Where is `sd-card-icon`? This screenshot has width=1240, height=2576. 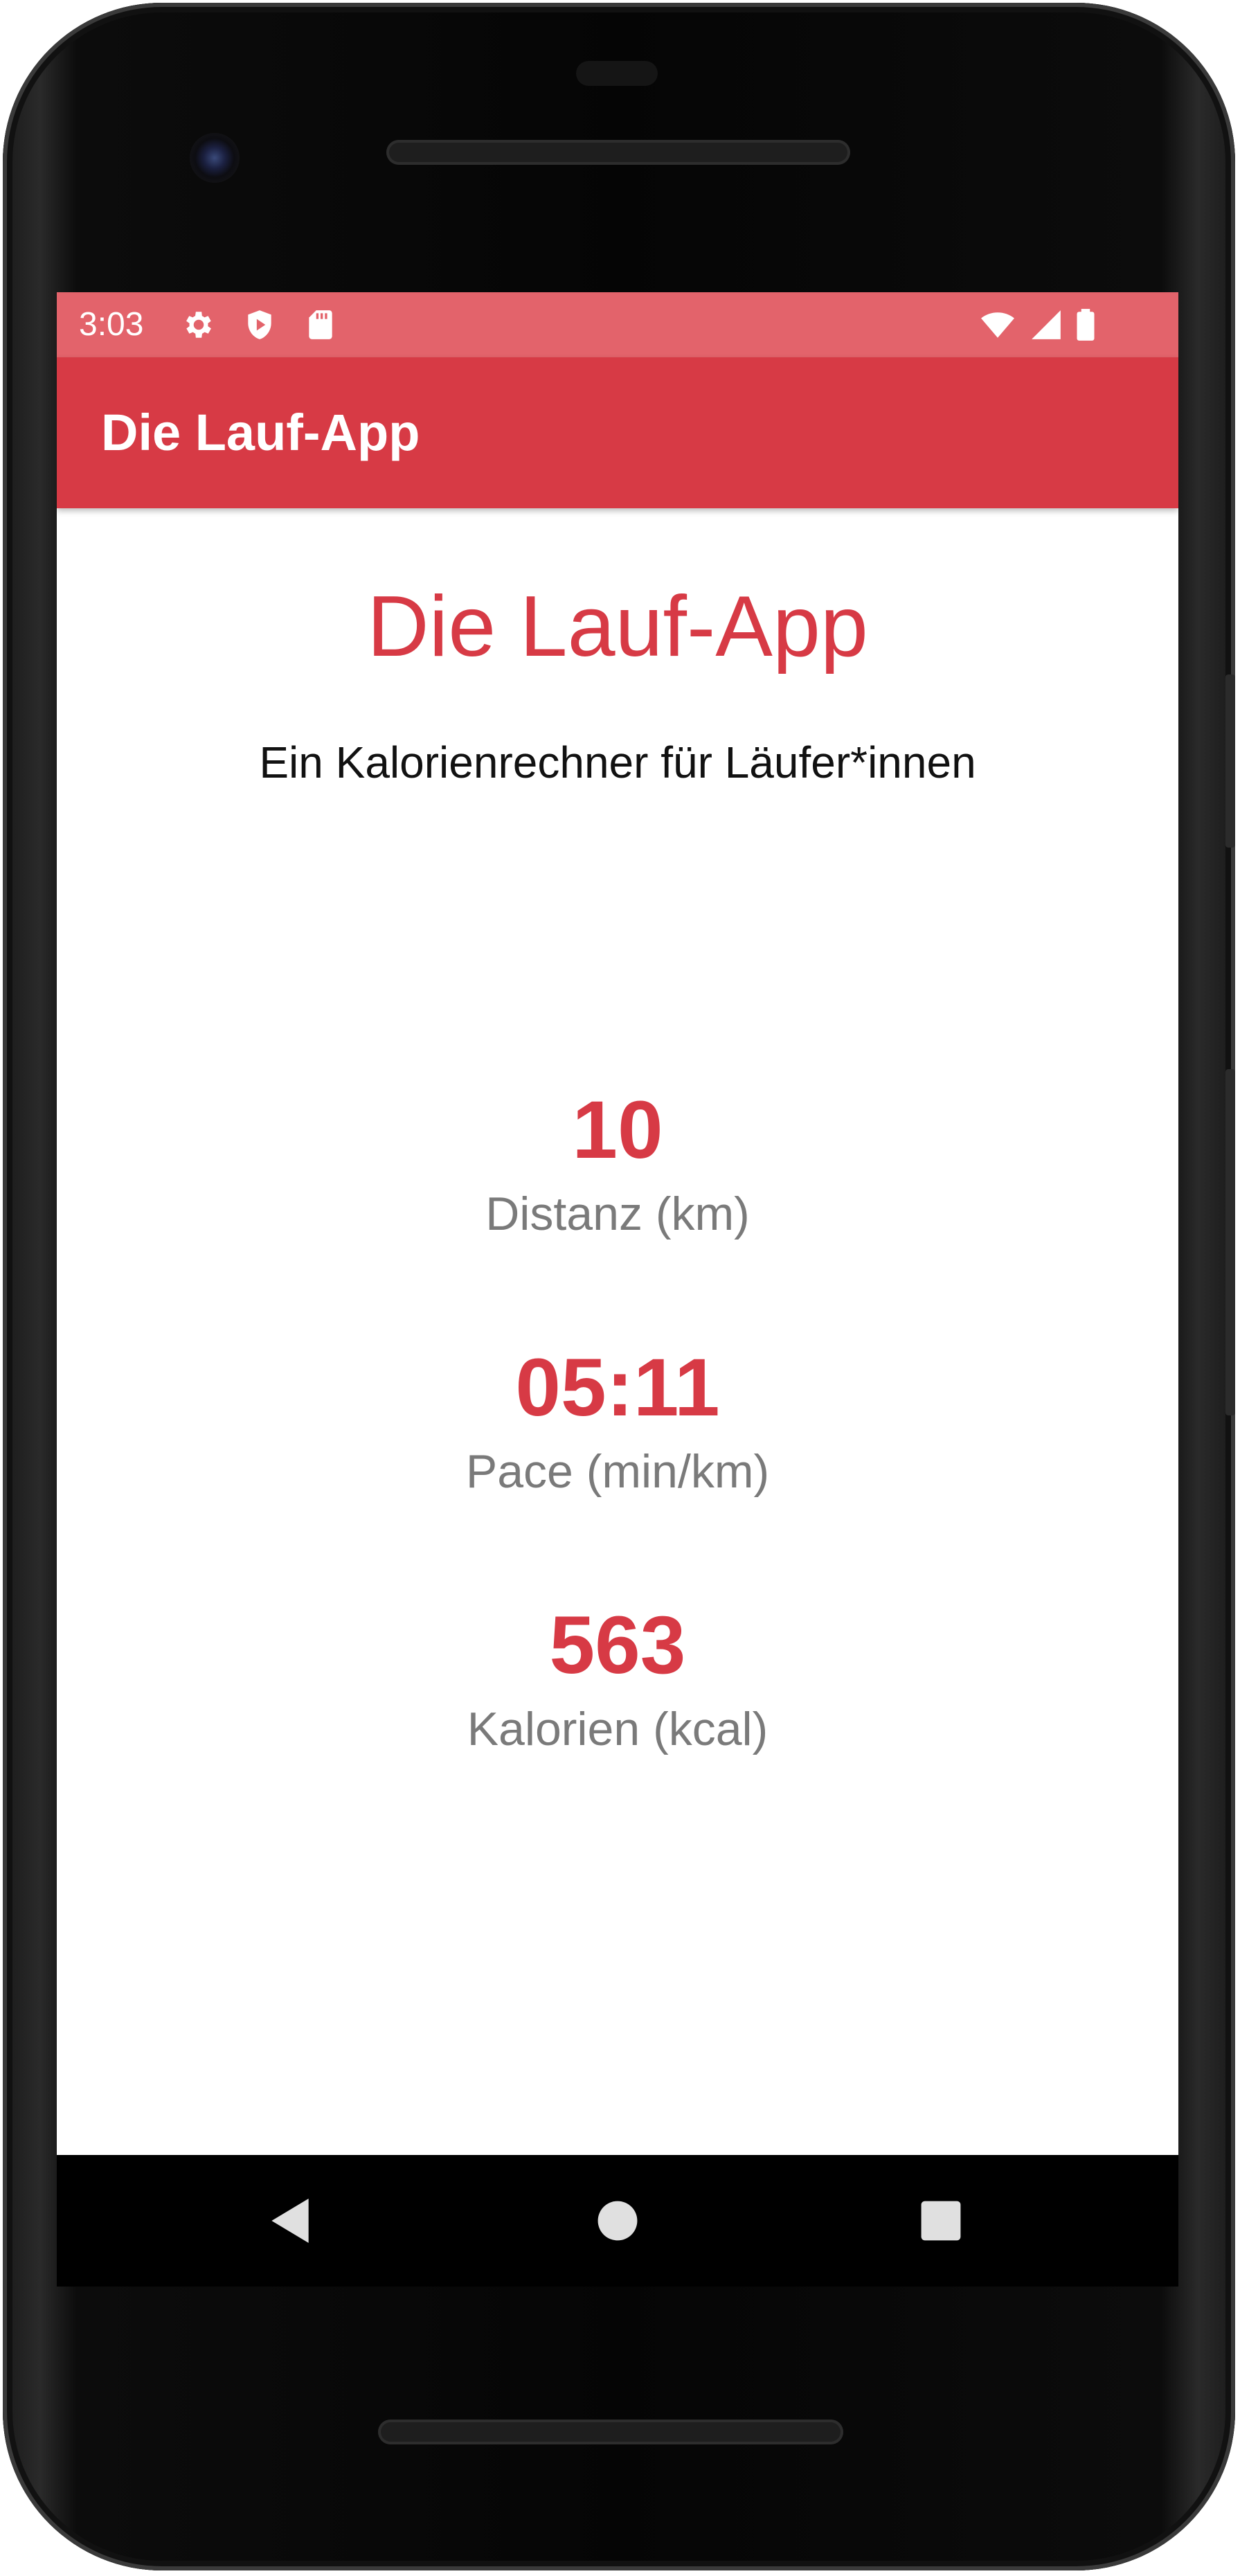
sd-card-icon is located at coordinates (320, 324).